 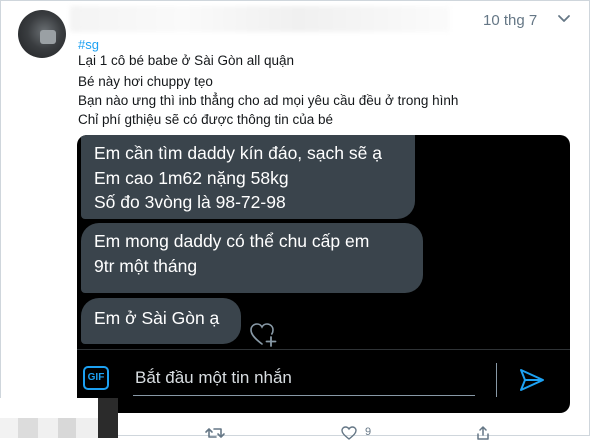 I want to click on message-line: Em cần tìm daddy kín đáo, sạch sẽ ạ, so click(x=238, y=153).